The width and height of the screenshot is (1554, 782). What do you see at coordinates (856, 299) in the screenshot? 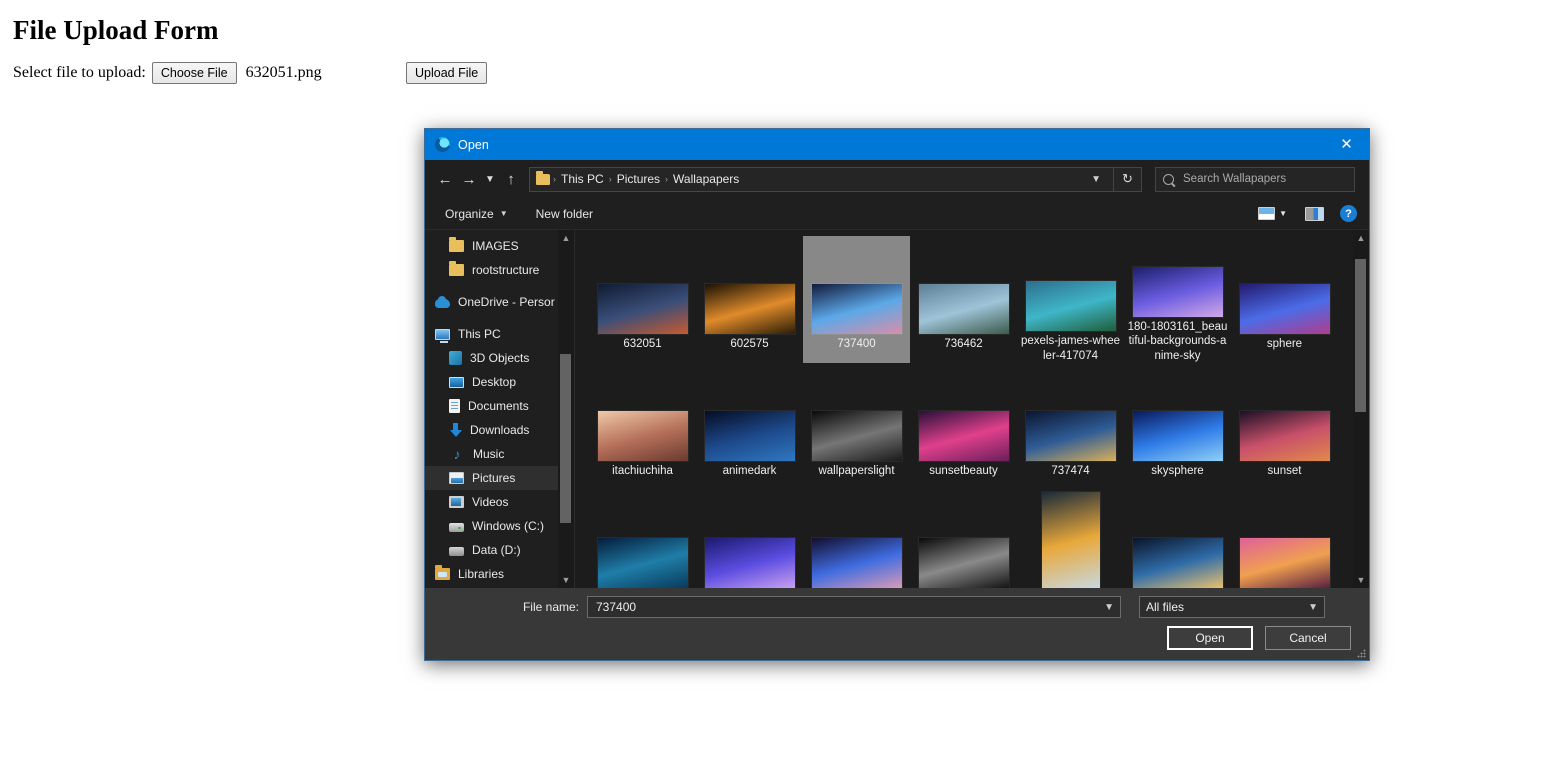
I see `file-tile: 737400` at bounding box center [856, 299].